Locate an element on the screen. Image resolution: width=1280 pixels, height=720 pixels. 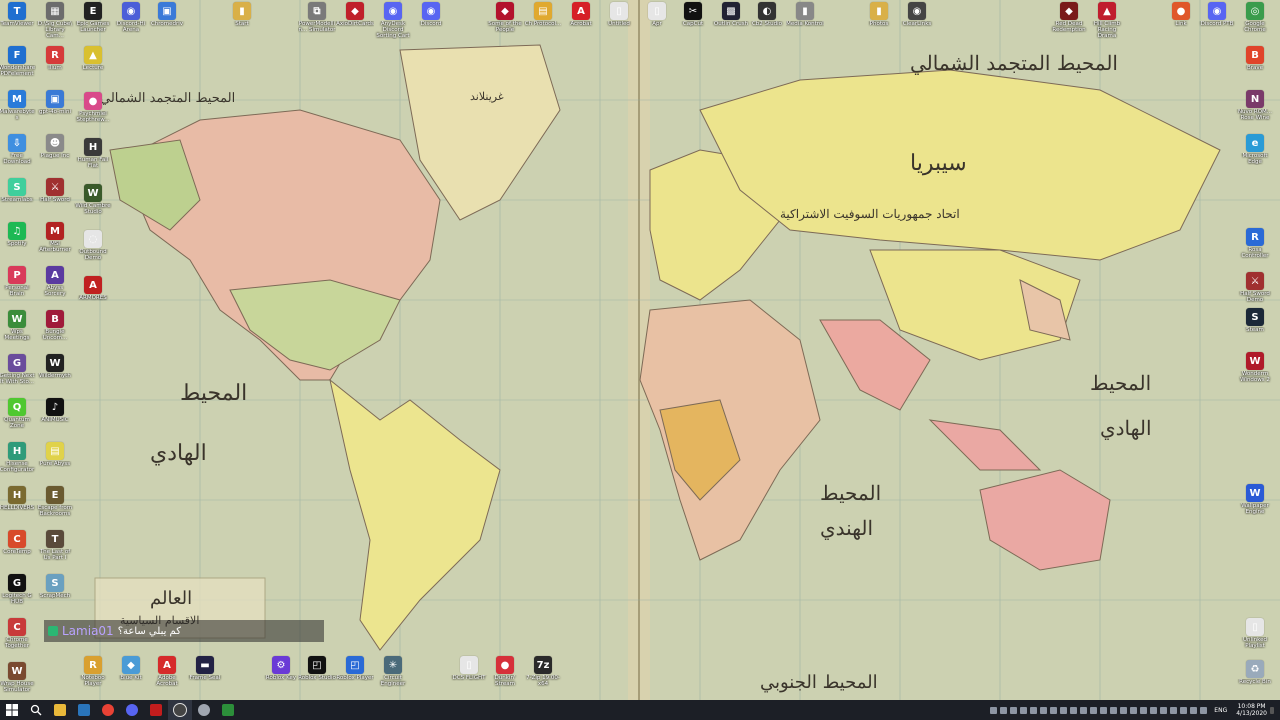
desktop-icon: e Microsoft Edge is located at coordinates (1255, 154).